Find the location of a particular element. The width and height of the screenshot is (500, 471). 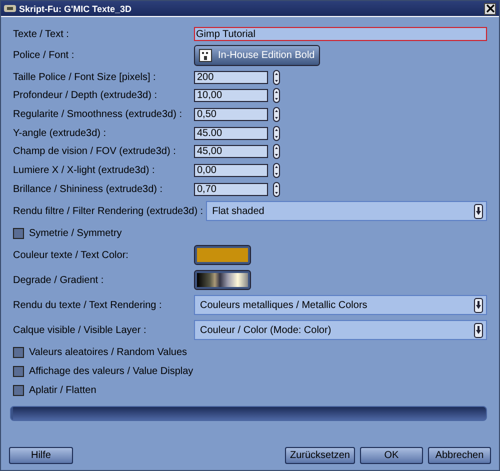

field-label: Y-angle (extrude3d) : is located at coordinates (60, 133).